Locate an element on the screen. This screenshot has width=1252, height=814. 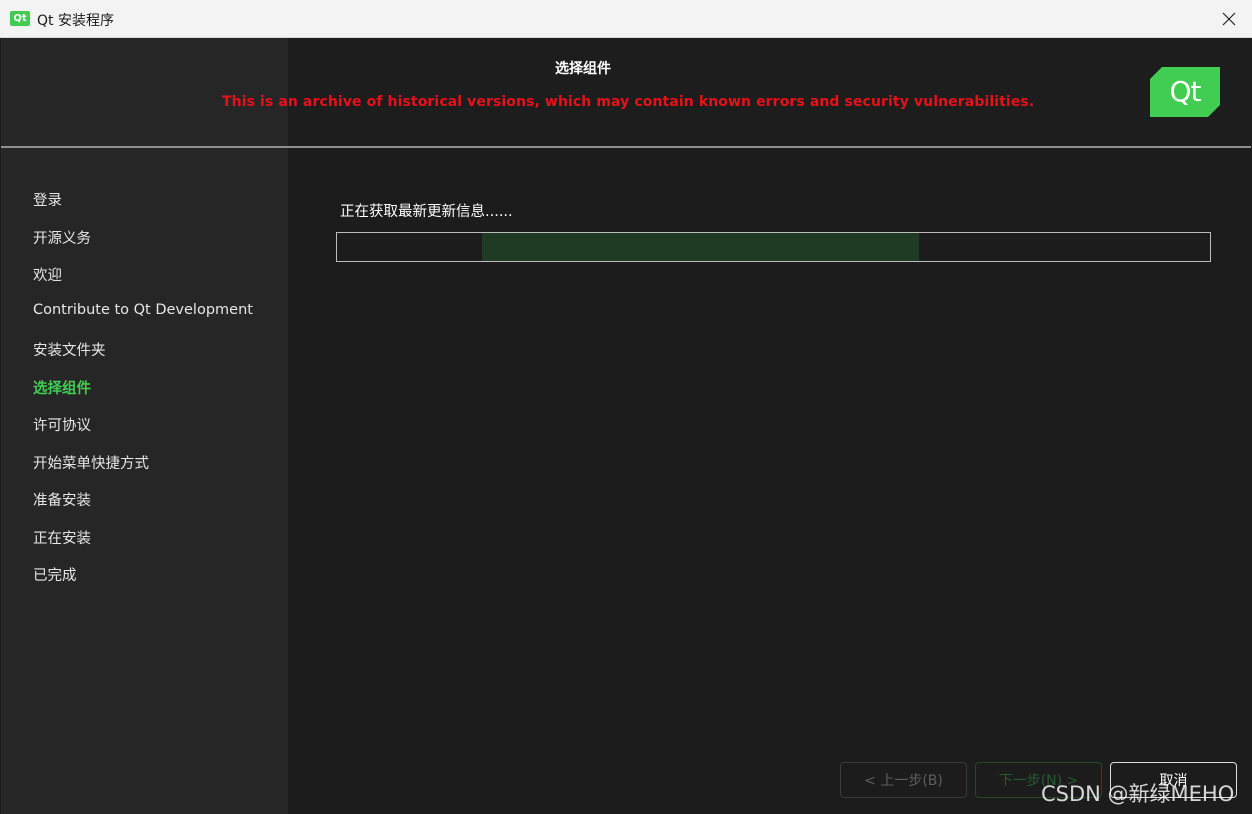
window-title: Qt 安装程序 is located at coordinates (75, 21).